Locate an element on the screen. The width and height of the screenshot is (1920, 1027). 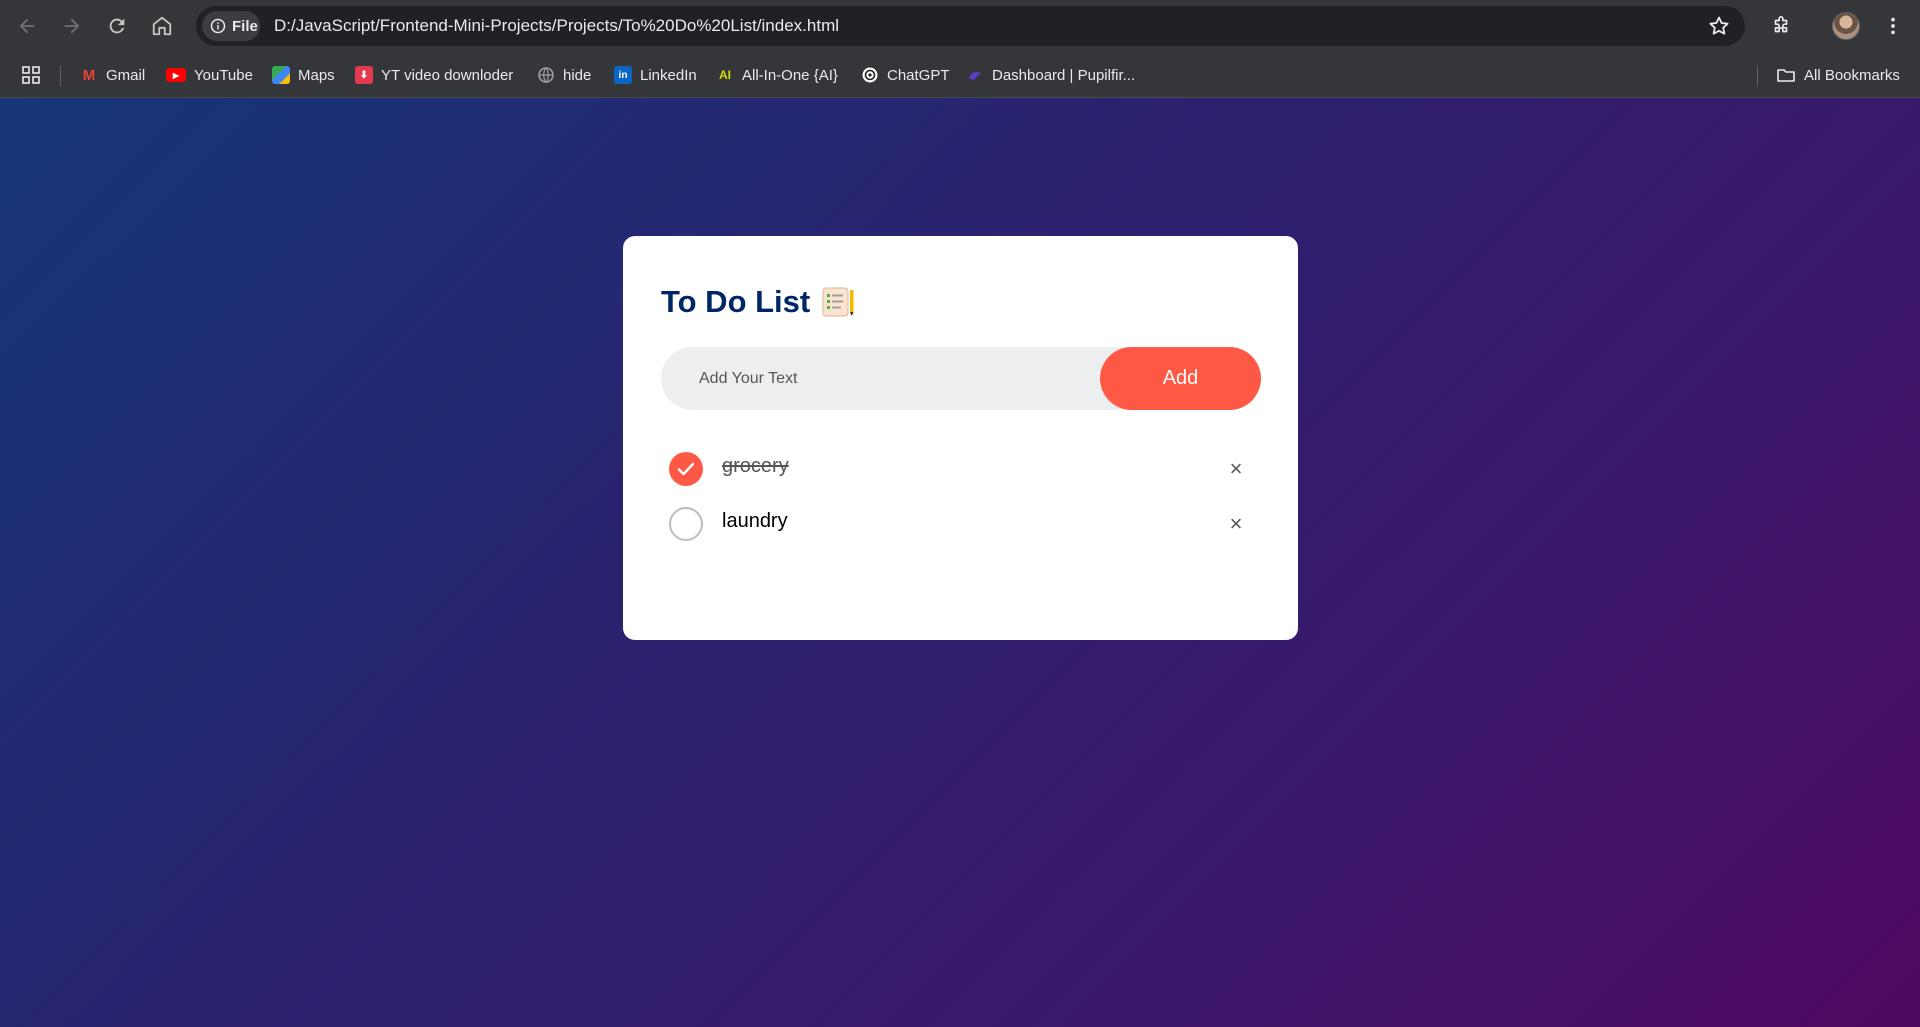
bookmark-label: Gmail is located at coordinates (126, 75).